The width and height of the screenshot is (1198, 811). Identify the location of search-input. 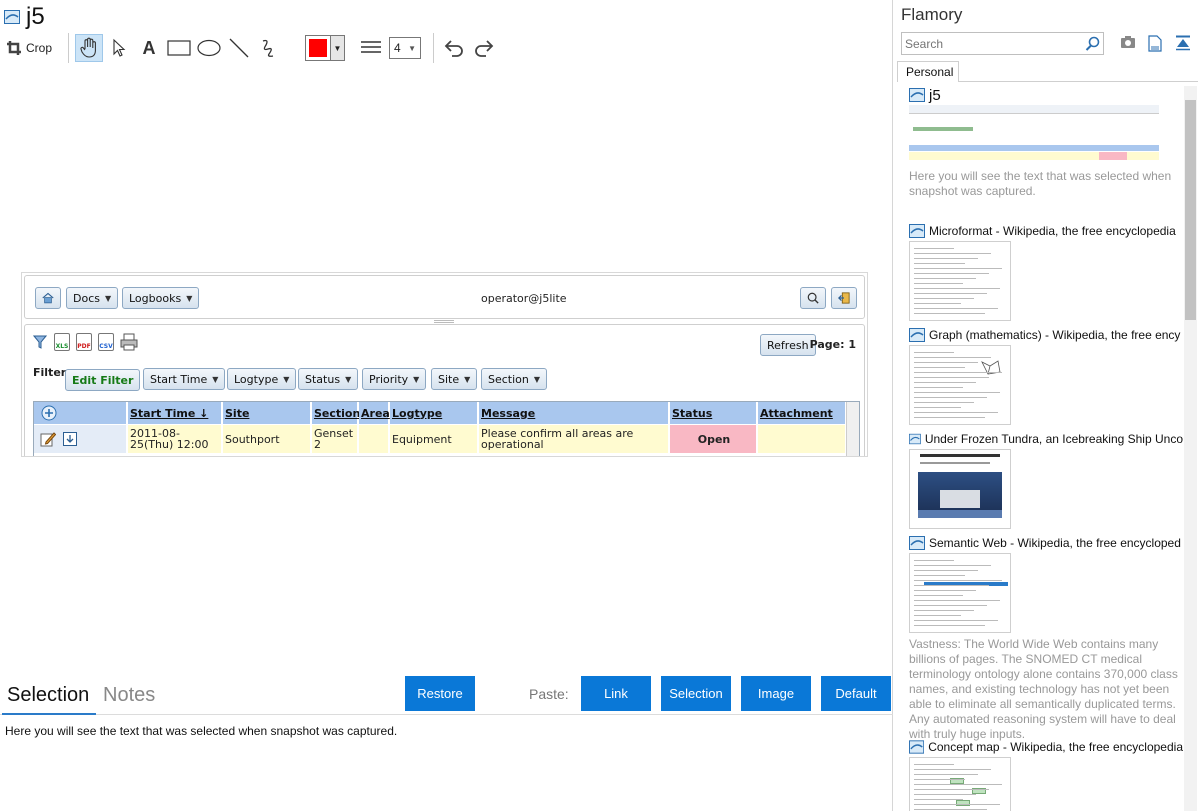
(992, 43).